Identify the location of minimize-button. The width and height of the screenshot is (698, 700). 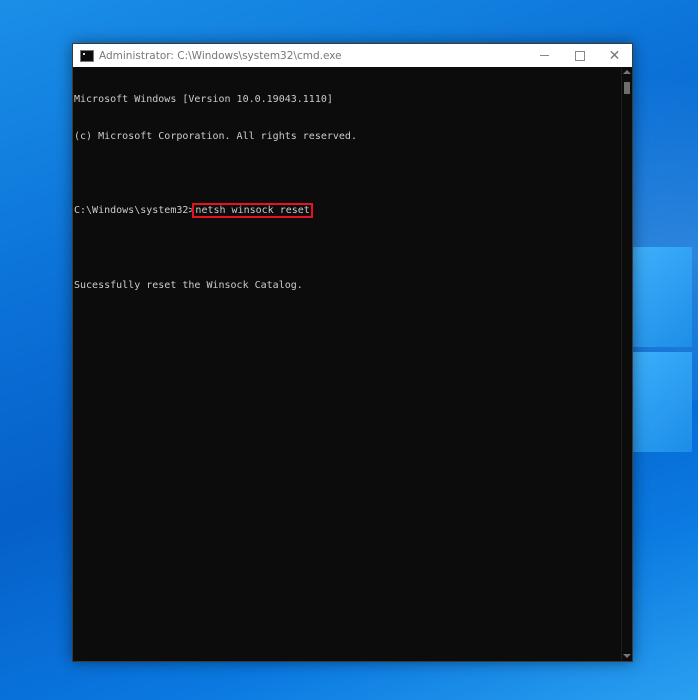
(544, 55).